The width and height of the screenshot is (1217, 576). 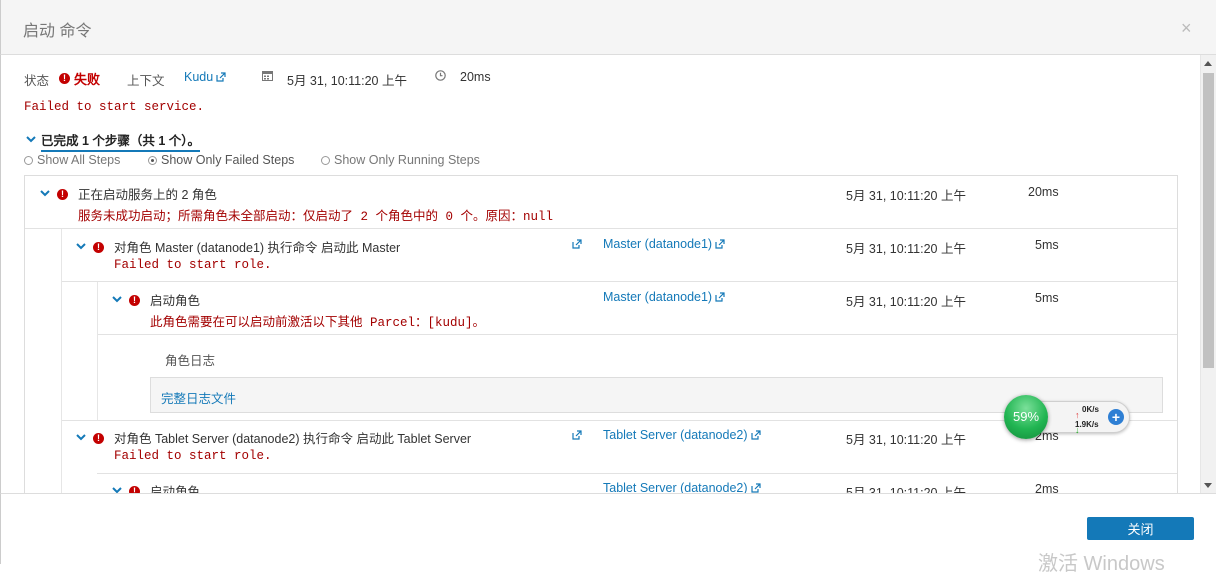 I want to click on filter-label: Show Only Running Steps, so click(x=407, y=160).